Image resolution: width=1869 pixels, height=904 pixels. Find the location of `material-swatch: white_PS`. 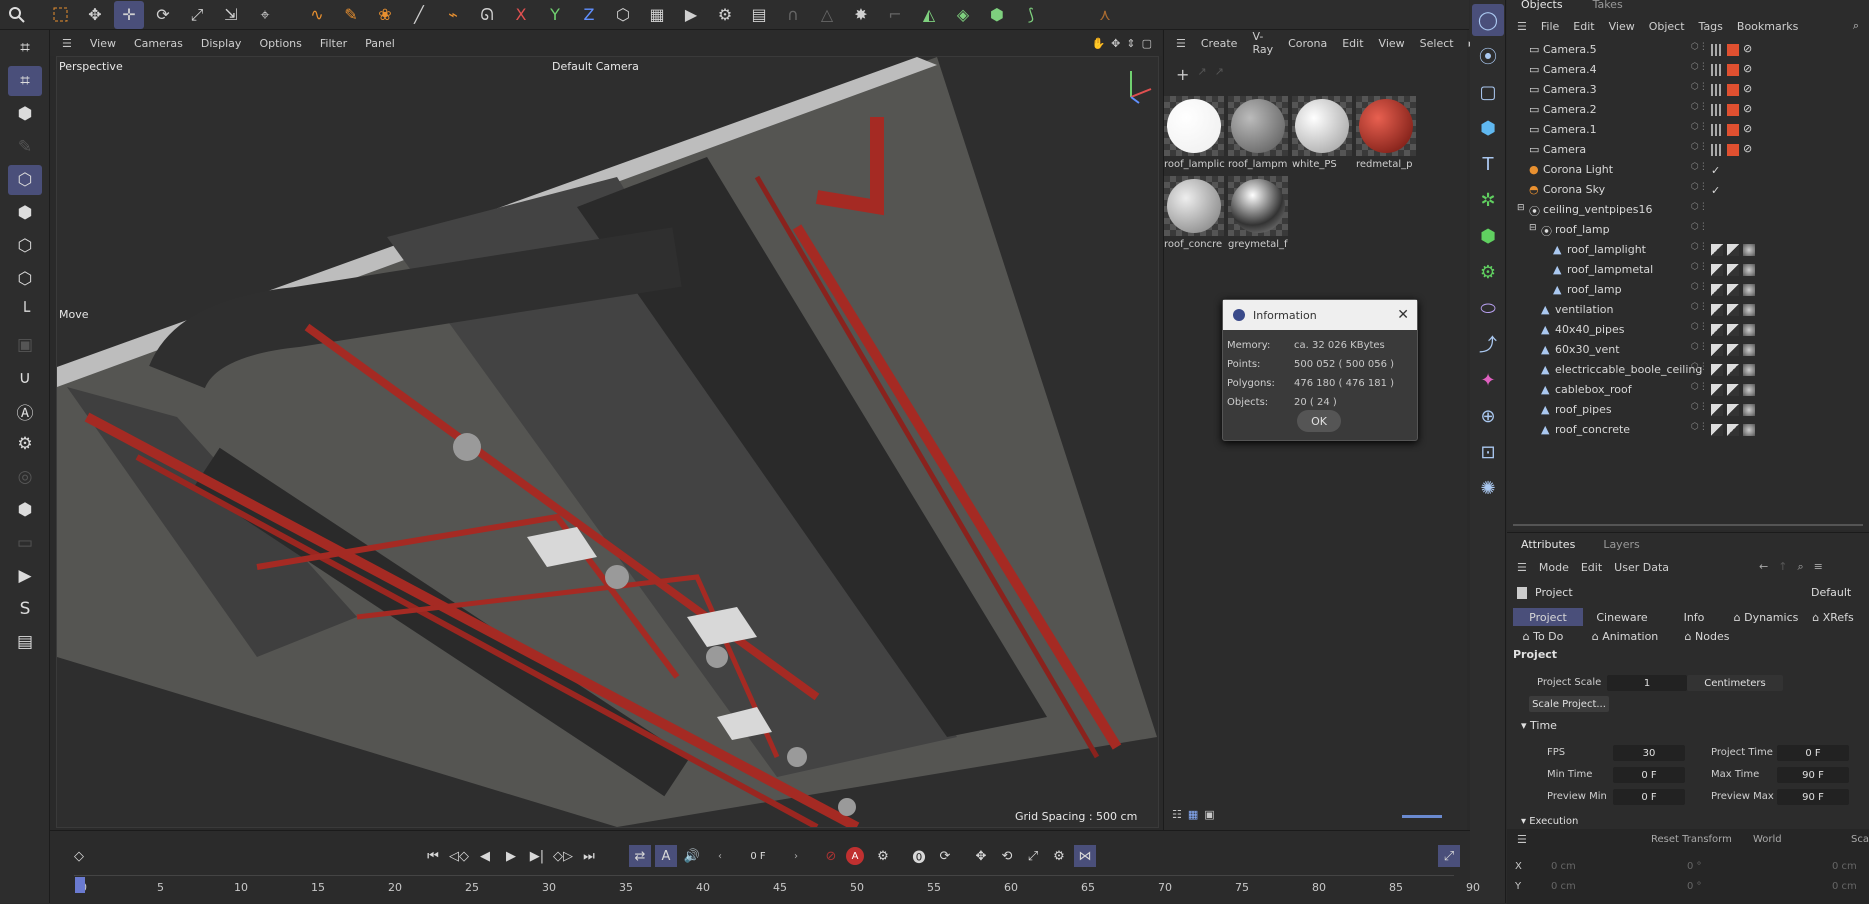

material-swatch: white_PS is located at coordinates (1322, 135).